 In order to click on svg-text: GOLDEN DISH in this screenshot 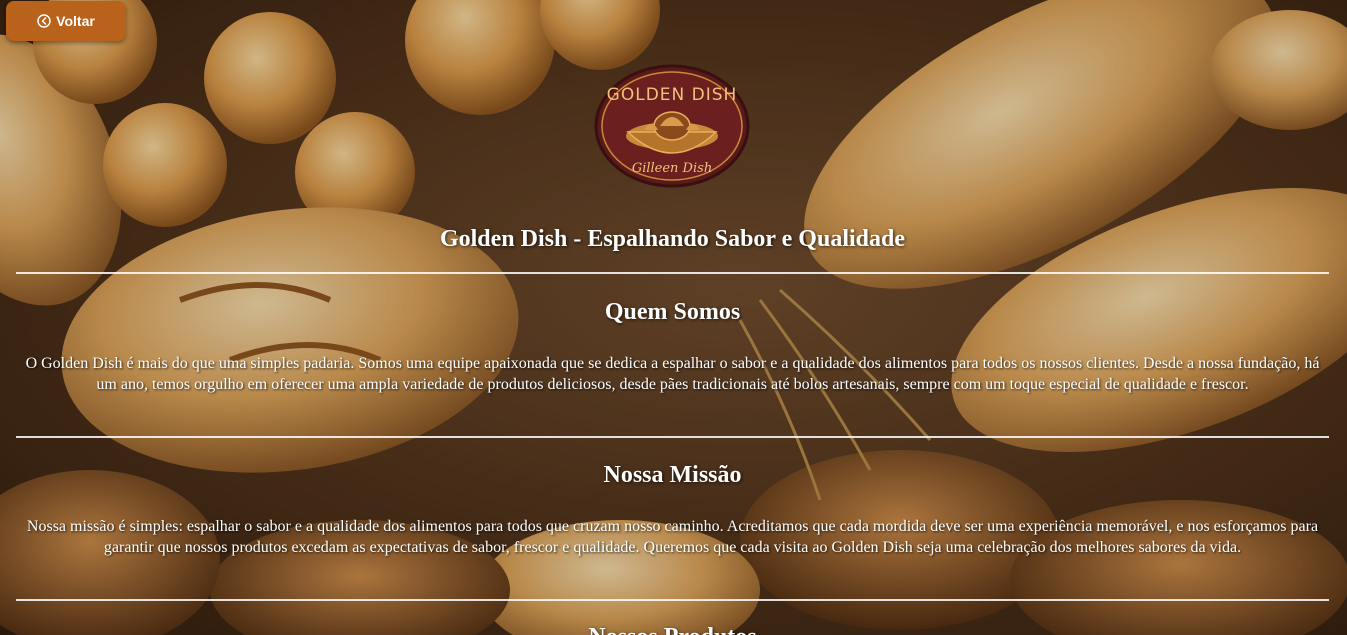, I will do `click(672, 95)`.